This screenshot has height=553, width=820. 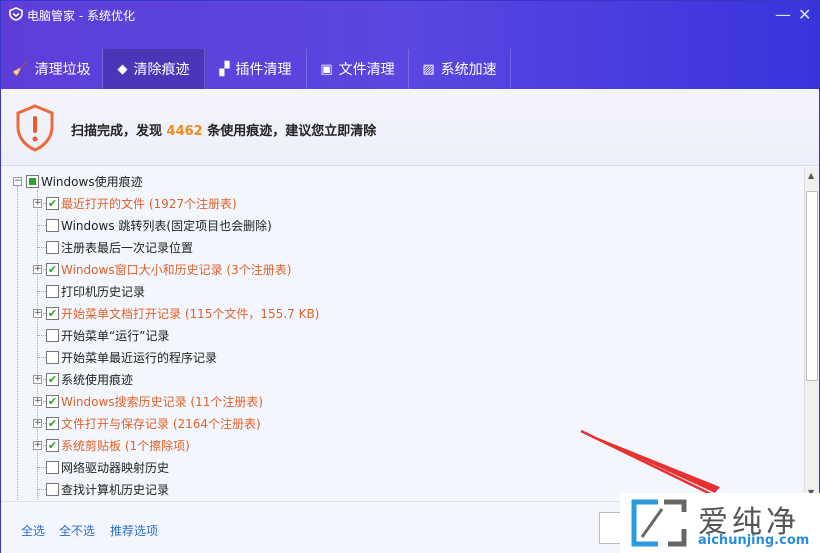 What do you see at coordinates (103, 291) in the screenshot?
I see `tree-item-label: 打印机历史记录` at bounding box center [103, 291].